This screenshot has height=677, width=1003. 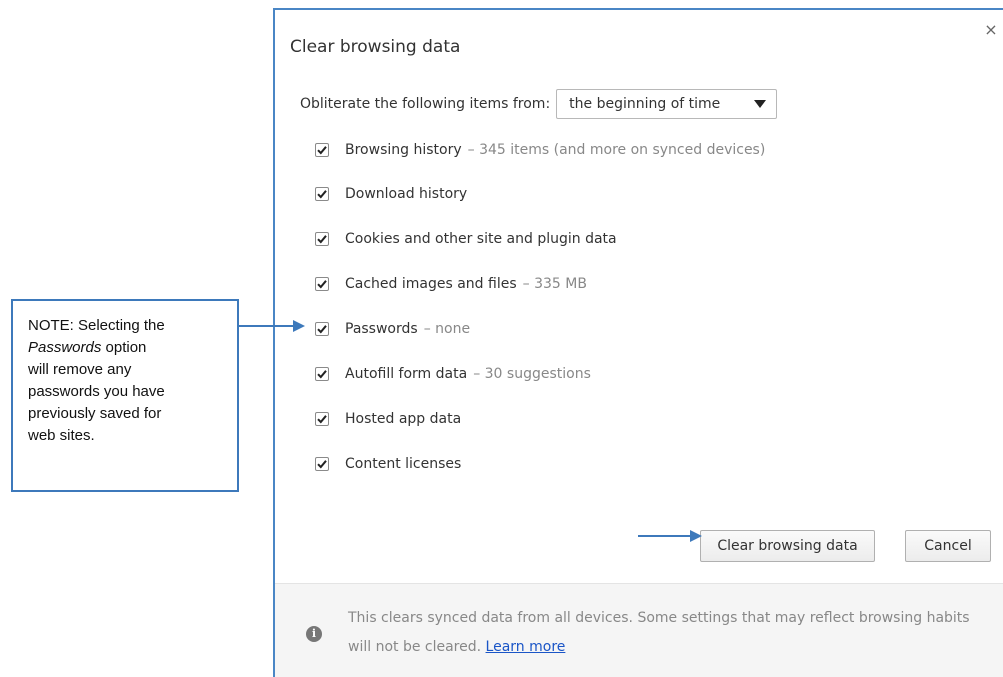 I want to click on download-history-checkbox, so click(x=322, y=194).